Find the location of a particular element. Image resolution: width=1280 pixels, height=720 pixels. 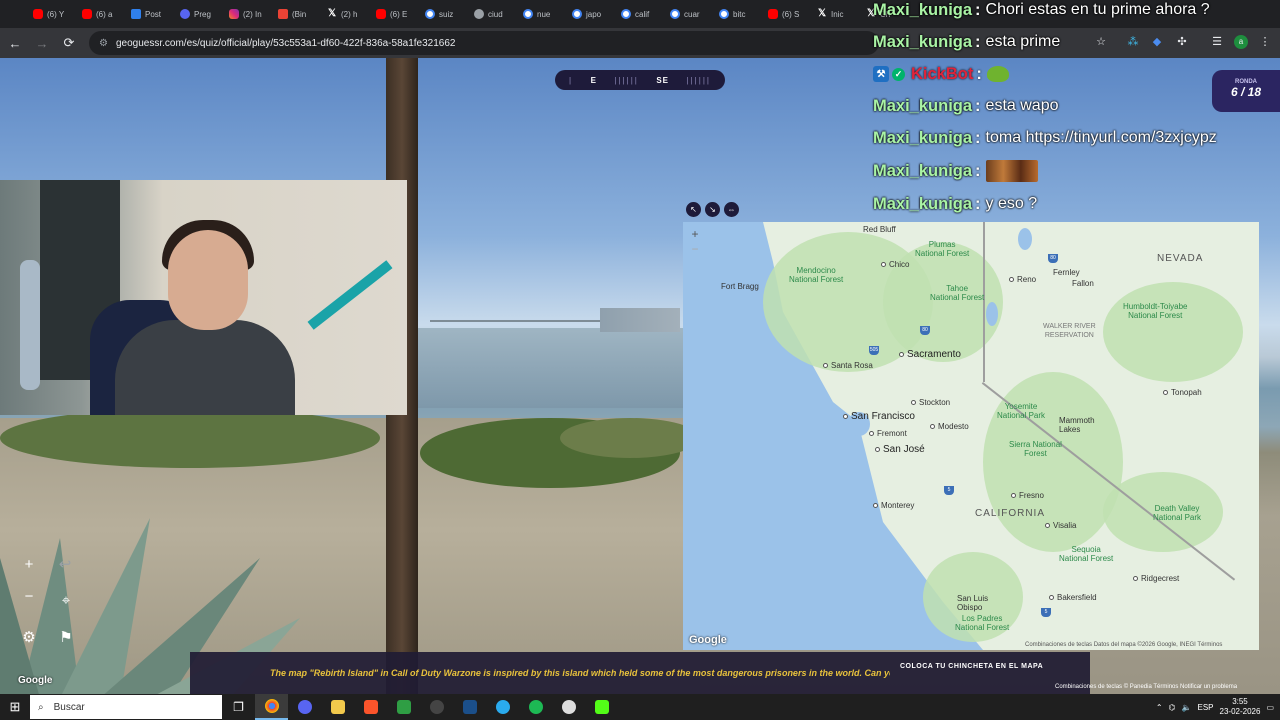

network-icon: ⌬ is located at coordinates (1172, 707).